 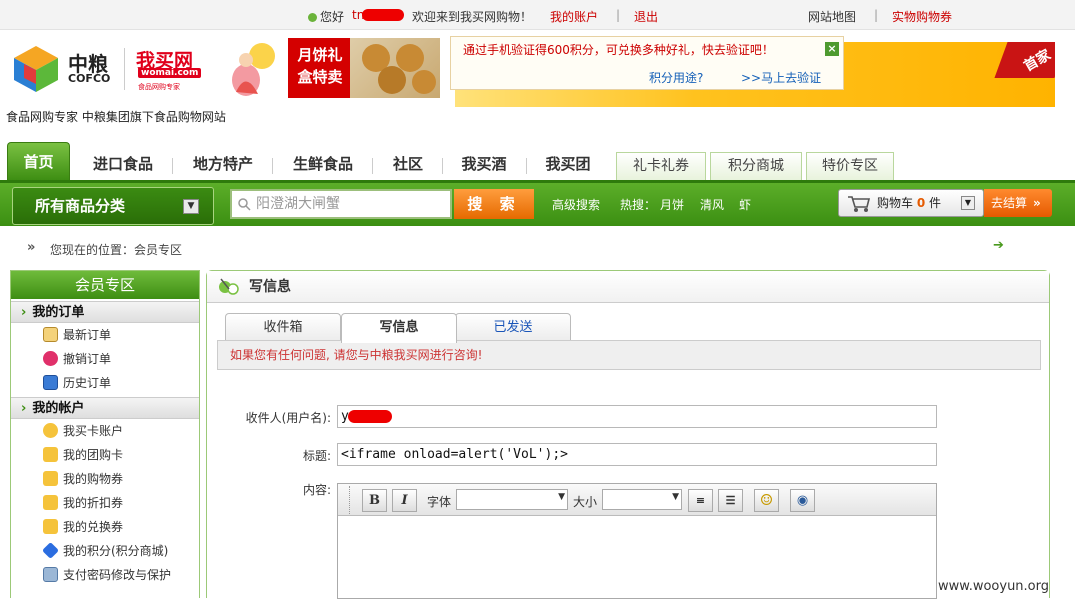 What do you see at coordinates (105, 285) in the screenshot?
I see `sidebar-title: 会员专区` at bounding box center [105, 285].